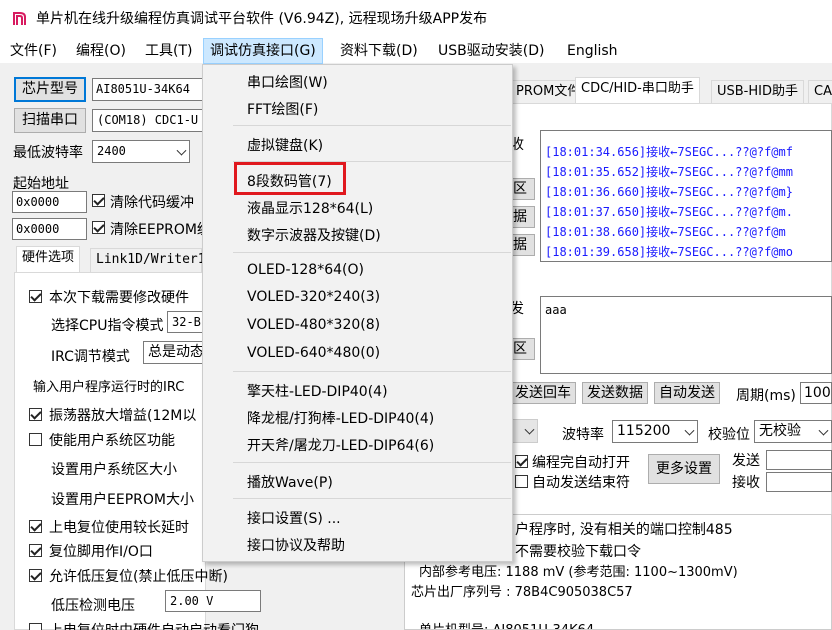 The width and height of the screenshot is (832, 630). I want to click on log-line: [18:01:39.658]接收←7SEGC...??@?f@mo, so click(669, 252).